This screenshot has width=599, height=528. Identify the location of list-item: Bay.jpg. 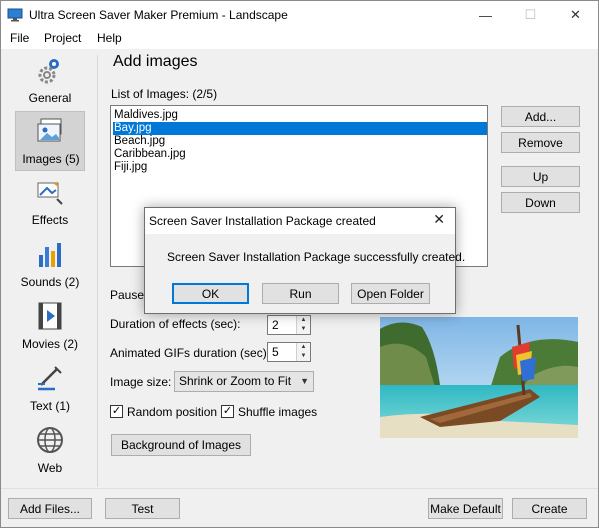
(300, 128).